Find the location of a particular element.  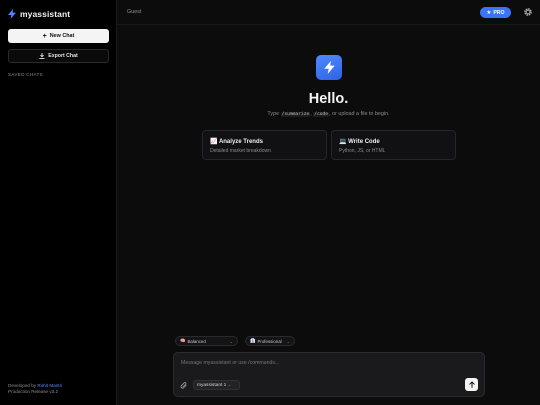

card-title: 💻 Write Code is located at coordinates (359, 141).